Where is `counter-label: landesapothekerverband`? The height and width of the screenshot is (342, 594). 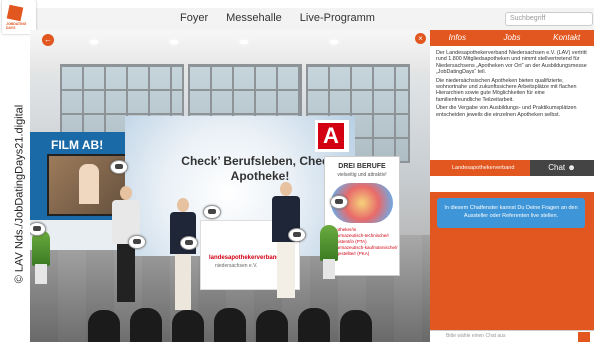
counter-label: landesapothekerverband is located at coordinates (245, 258).